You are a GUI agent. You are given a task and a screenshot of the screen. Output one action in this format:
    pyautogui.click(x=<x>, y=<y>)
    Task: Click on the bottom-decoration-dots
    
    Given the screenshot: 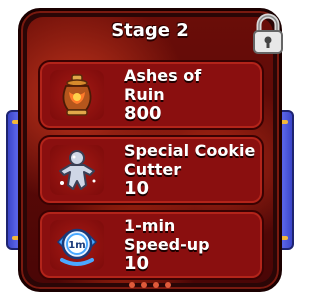 What is the action you would take?
    pyautogui.click(x=150, y=285)
    